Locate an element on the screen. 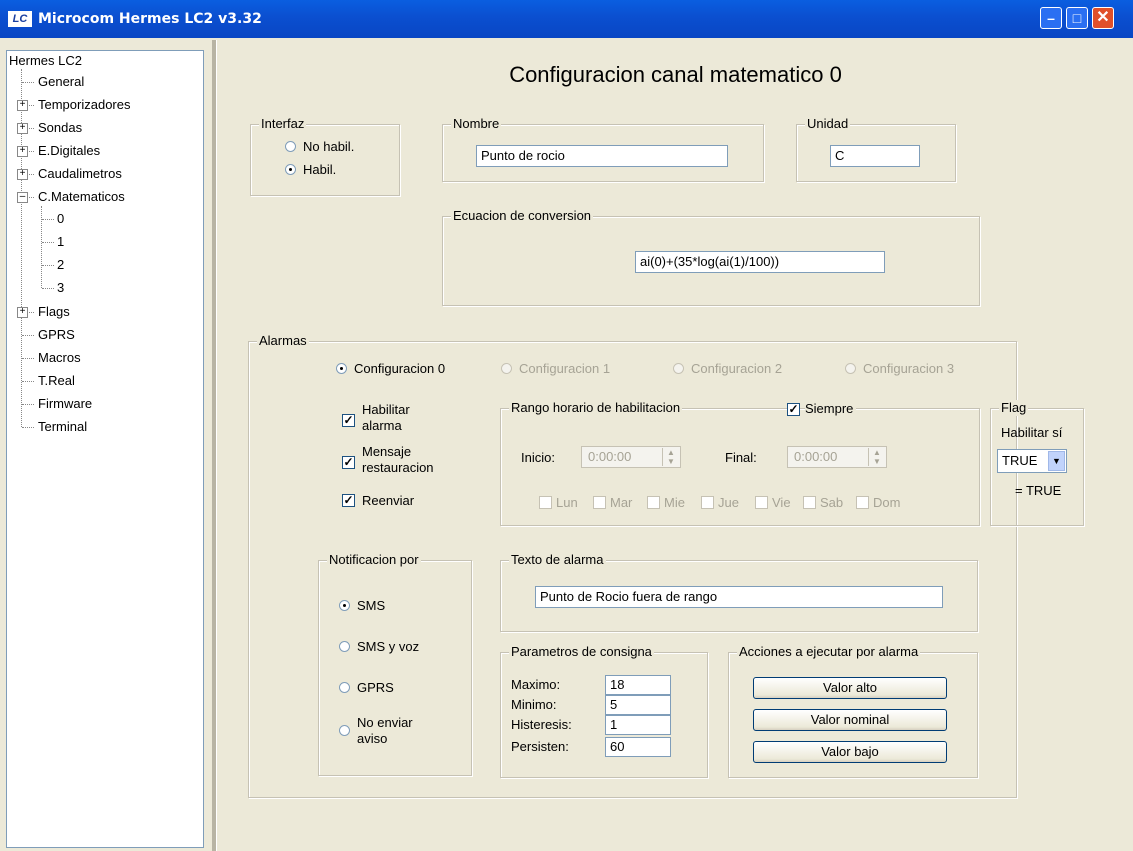 This screenshot has width=1133, height=851. interfaz-label: Interfaz is located at coordinates (283, 124).